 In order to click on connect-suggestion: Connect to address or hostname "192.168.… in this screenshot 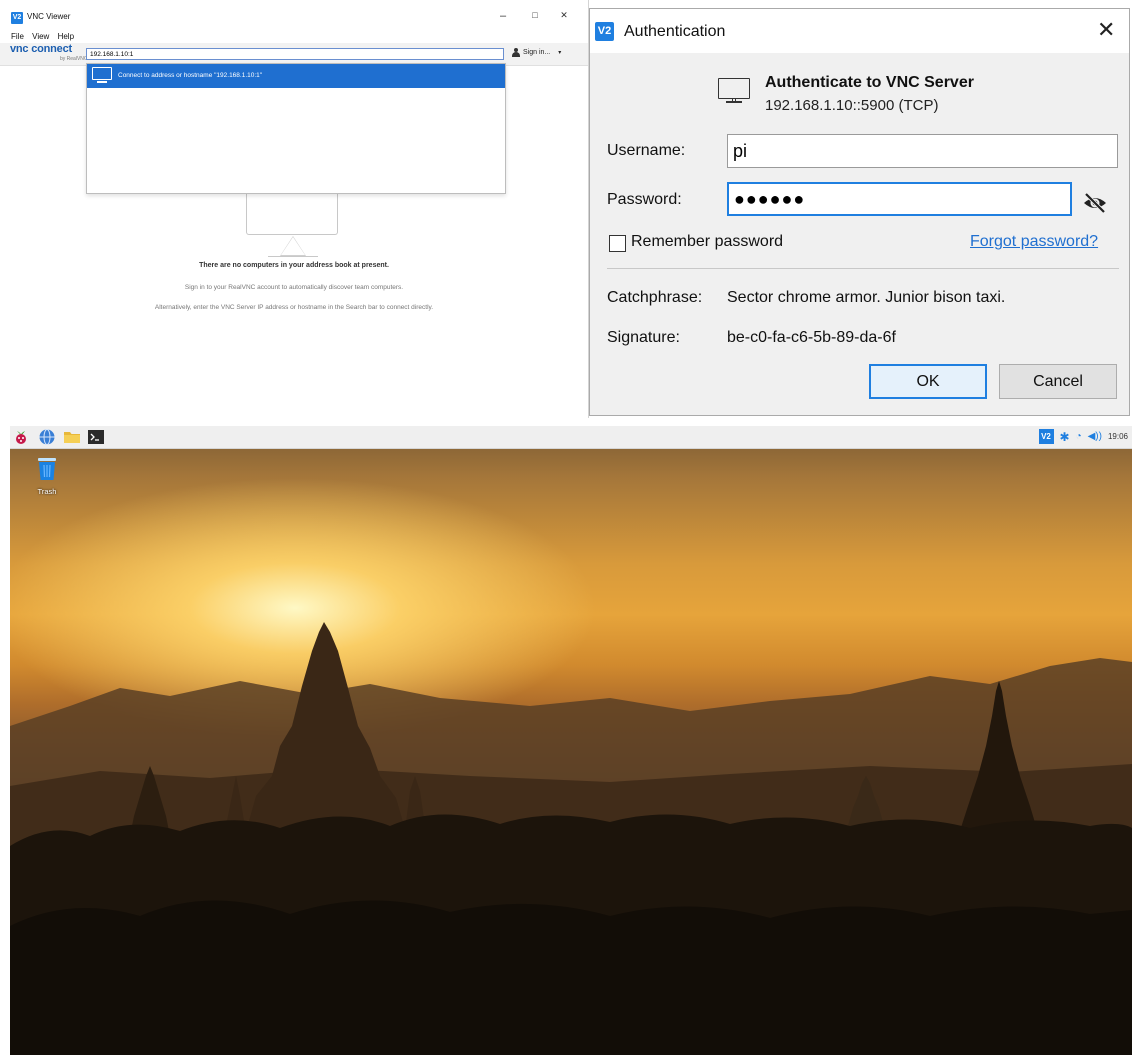, I will do `click(296, 76)`.